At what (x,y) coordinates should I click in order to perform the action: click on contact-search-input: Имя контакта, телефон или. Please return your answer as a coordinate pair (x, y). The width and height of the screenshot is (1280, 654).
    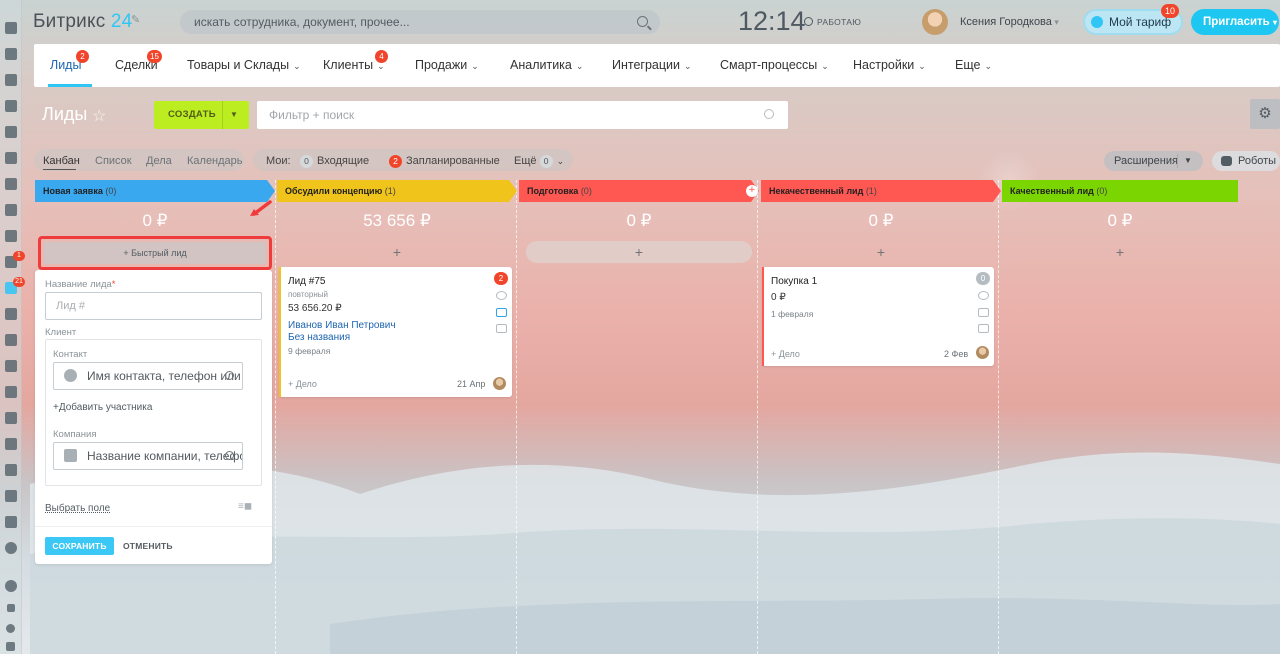
    Looking at the image, I should click on (148, 376).